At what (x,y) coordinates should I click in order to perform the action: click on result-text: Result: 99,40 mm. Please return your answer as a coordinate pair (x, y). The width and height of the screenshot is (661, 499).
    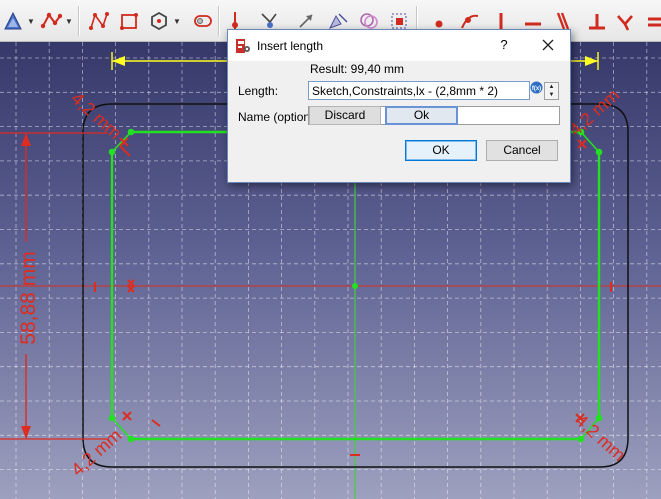
    Looking at the image, I should click on (357, 69).